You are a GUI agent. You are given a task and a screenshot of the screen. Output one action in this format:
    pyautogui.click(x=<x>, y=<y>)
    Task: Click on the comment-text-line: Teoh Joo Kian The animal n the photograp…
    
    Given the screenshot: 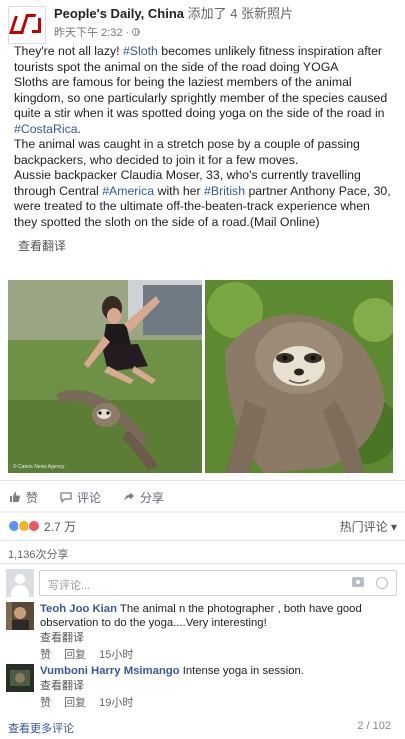 What is the action you would take?
    pyautogui.click(x=218, y=616)
    